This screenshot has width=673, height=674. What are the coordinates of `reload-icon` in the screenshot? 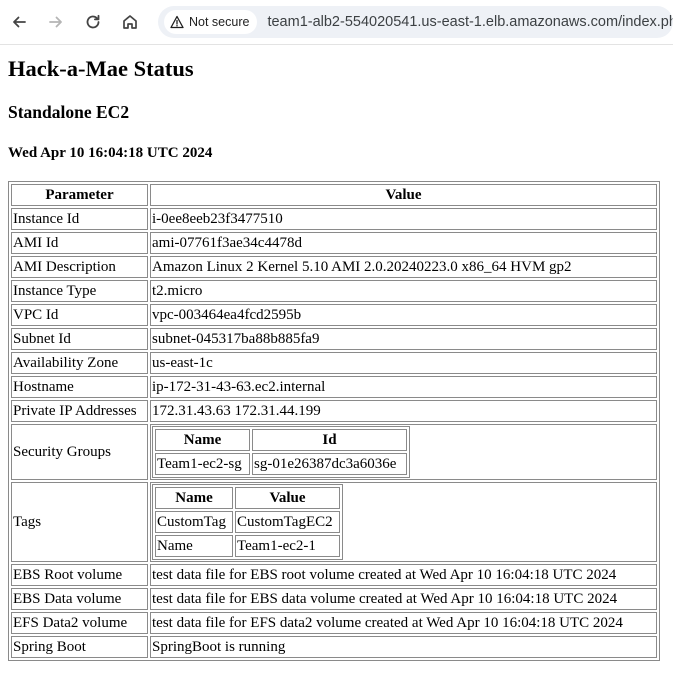 It's located at (93, 21).